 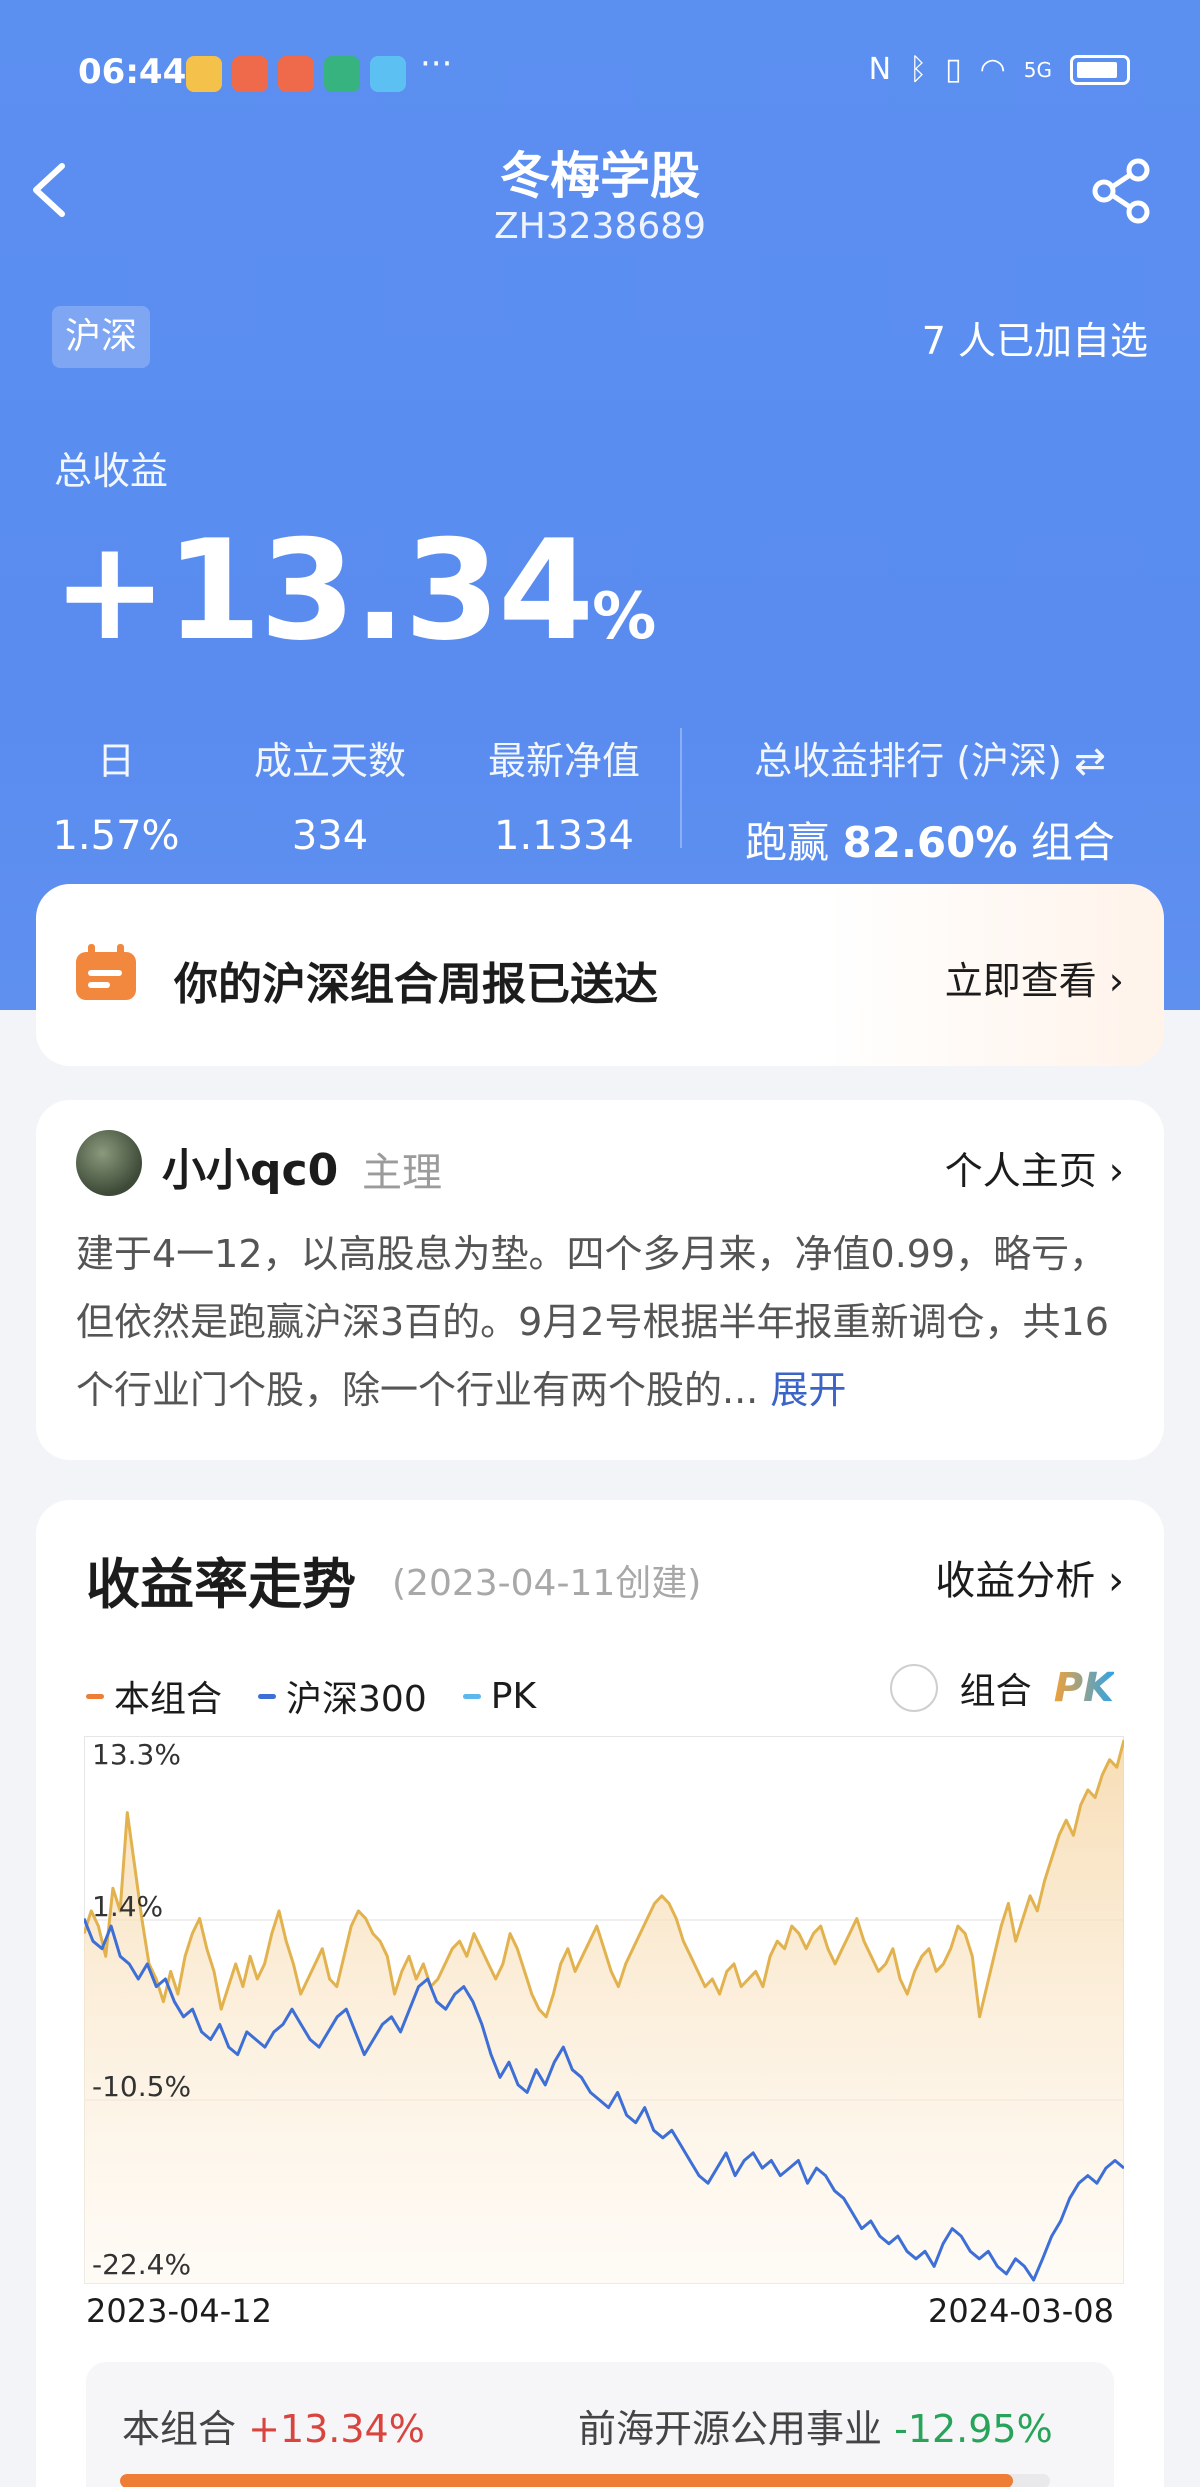 What do you see at coordinates (330, 836) in the screenshot?
I see `stat-value: 334` at bounding box center [330, 836].